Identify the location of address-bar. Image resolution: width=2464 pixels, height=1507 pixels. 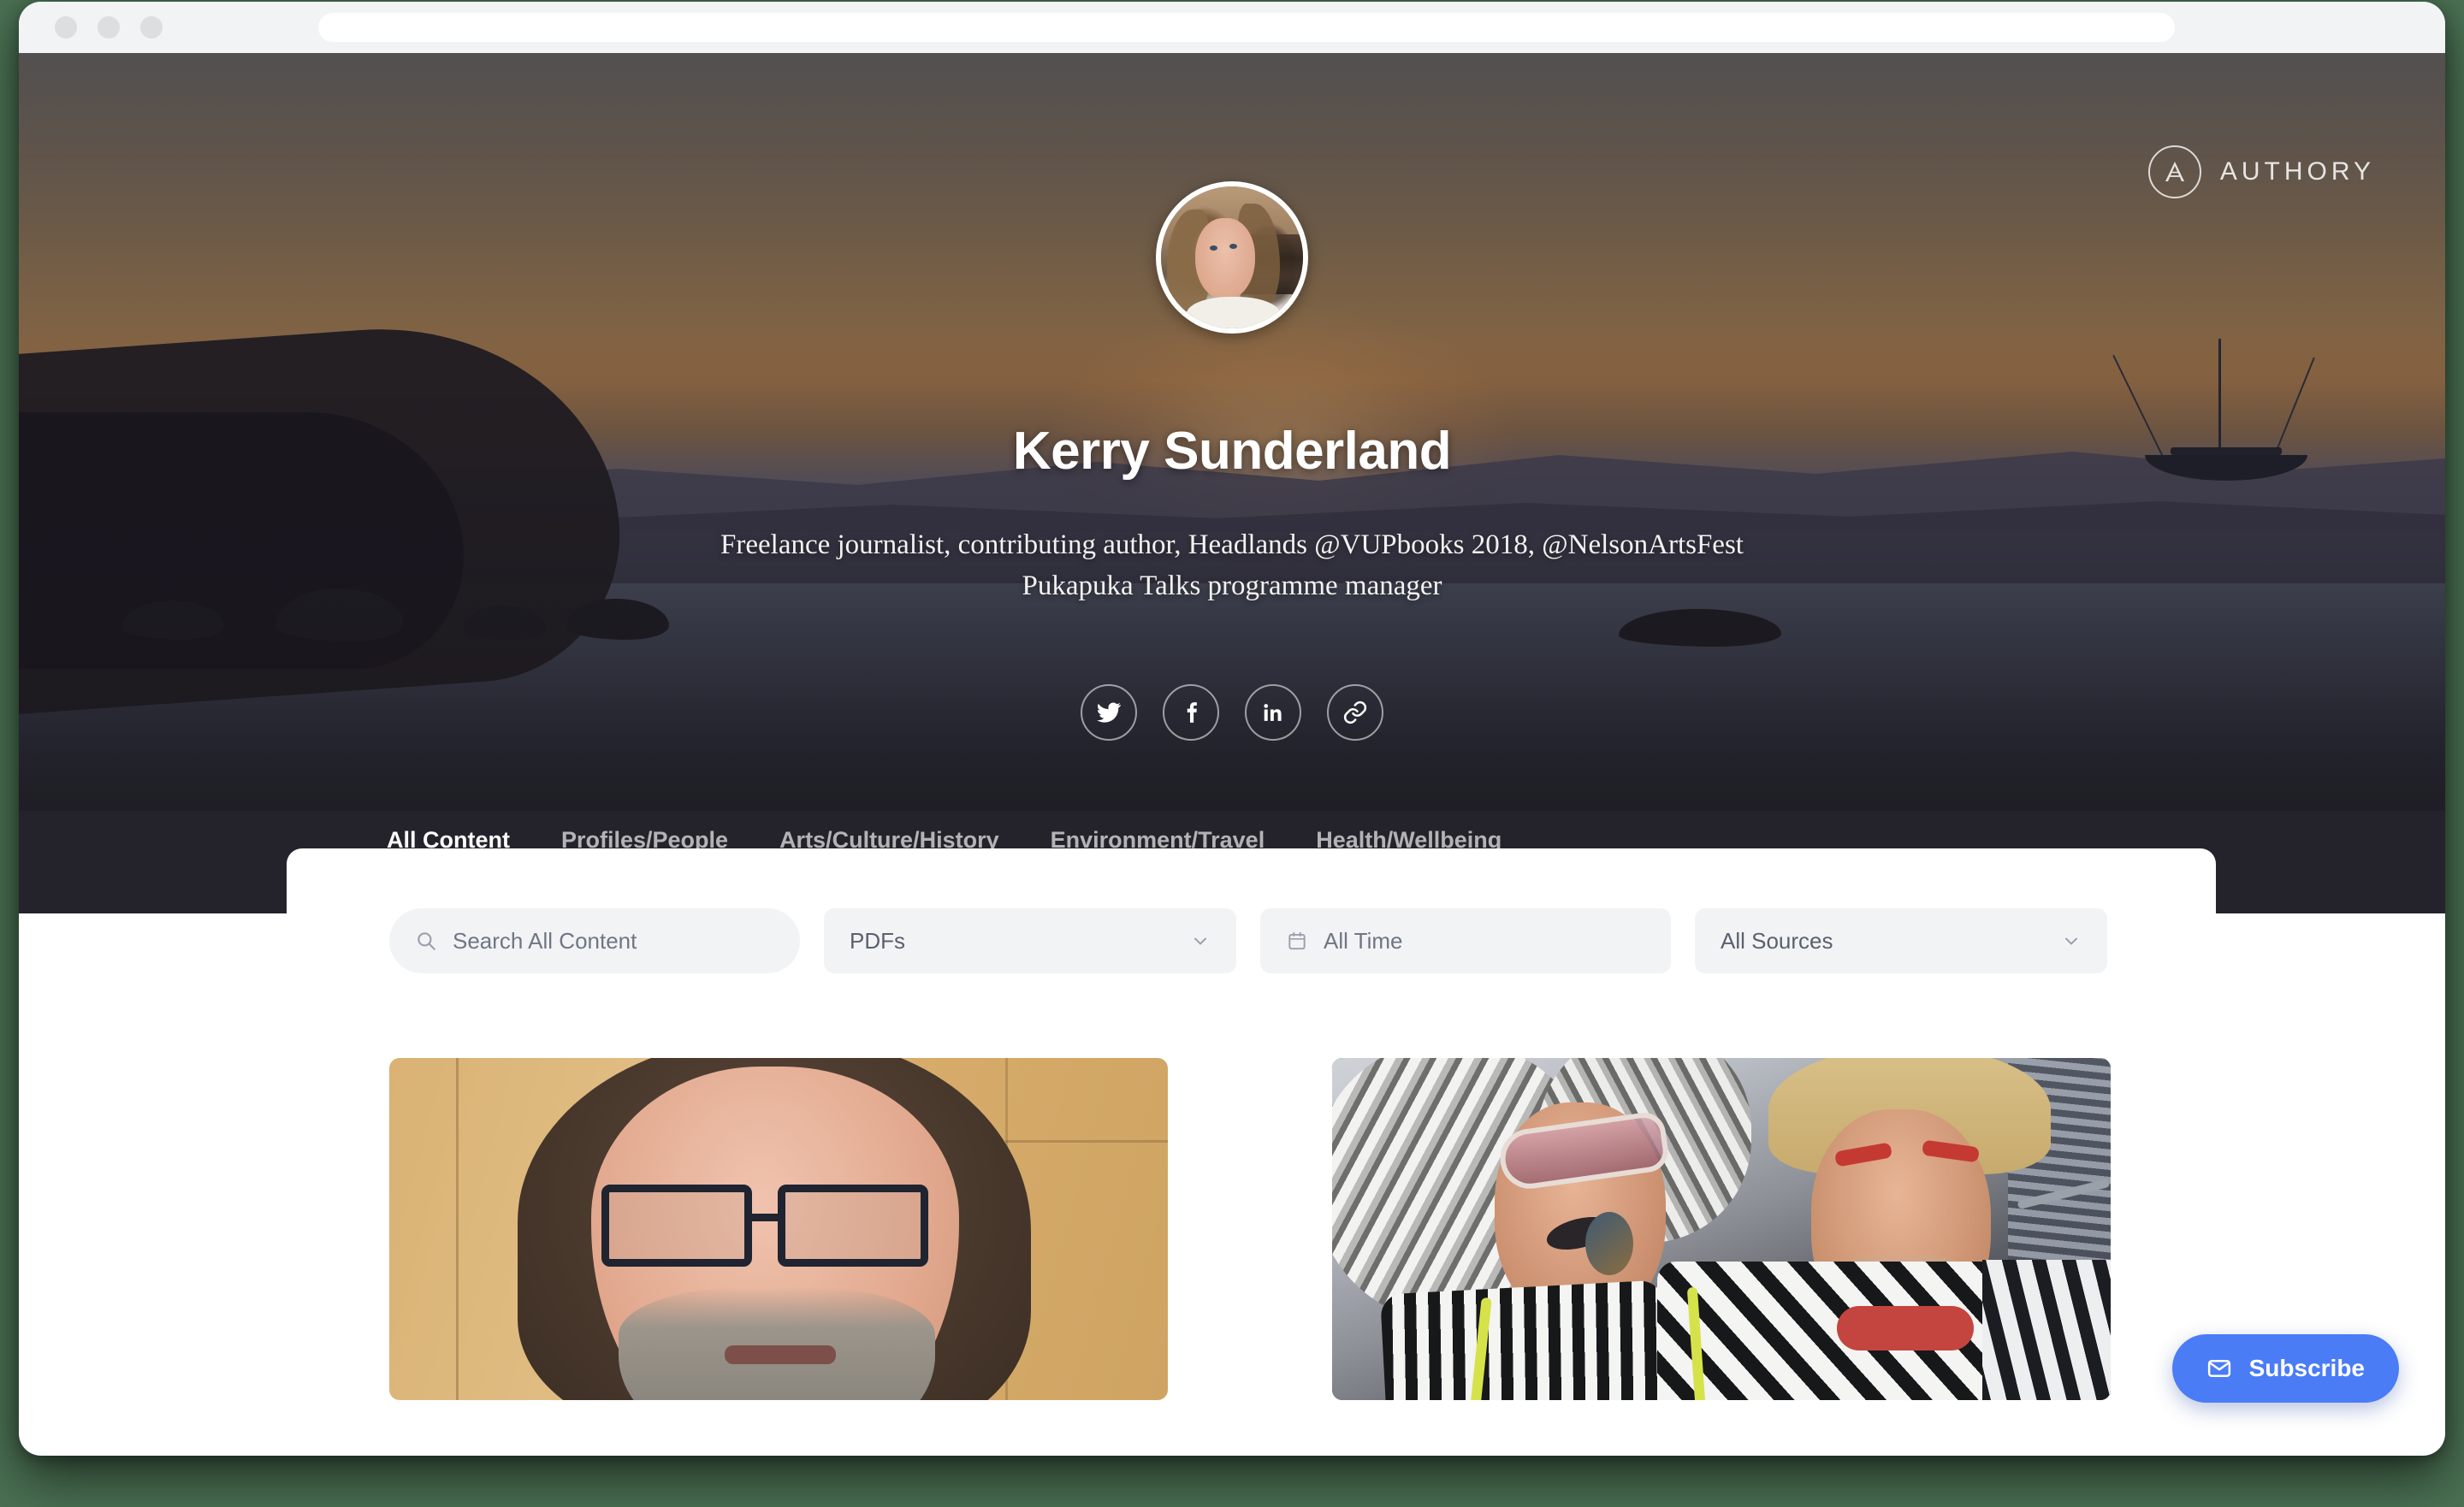
(1246, 27).